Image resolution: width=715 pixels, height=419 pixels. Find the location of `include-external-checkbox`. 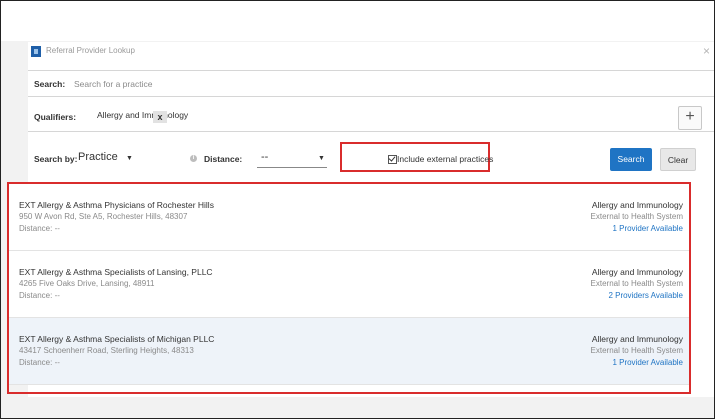

include-external-checkbox is located at coordinates (392, 159).